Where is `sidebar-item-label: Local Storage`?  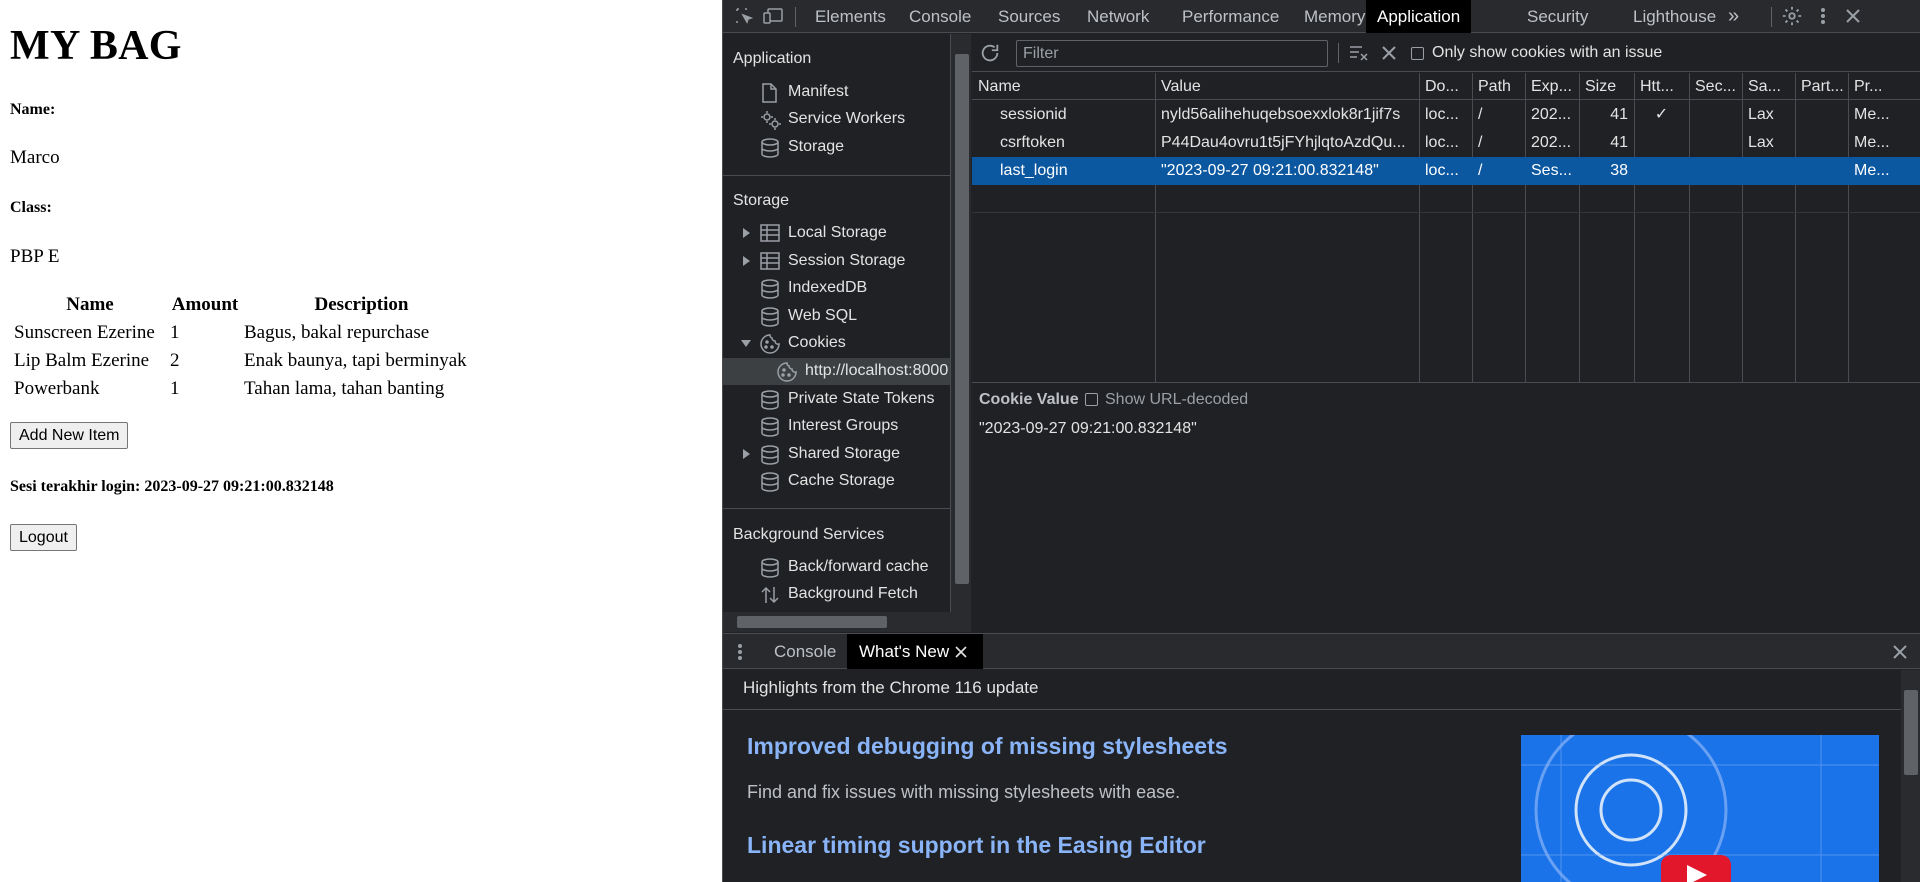 sidebar-item-label: Local Storage is located at coordinates (837, 232).